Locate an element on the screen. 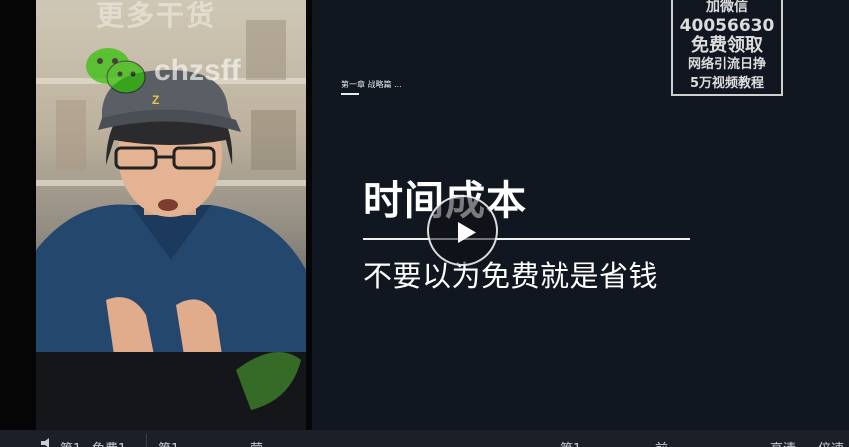 The image size is (849, 447). control-item: 前 is located at coordinates (661, 442).